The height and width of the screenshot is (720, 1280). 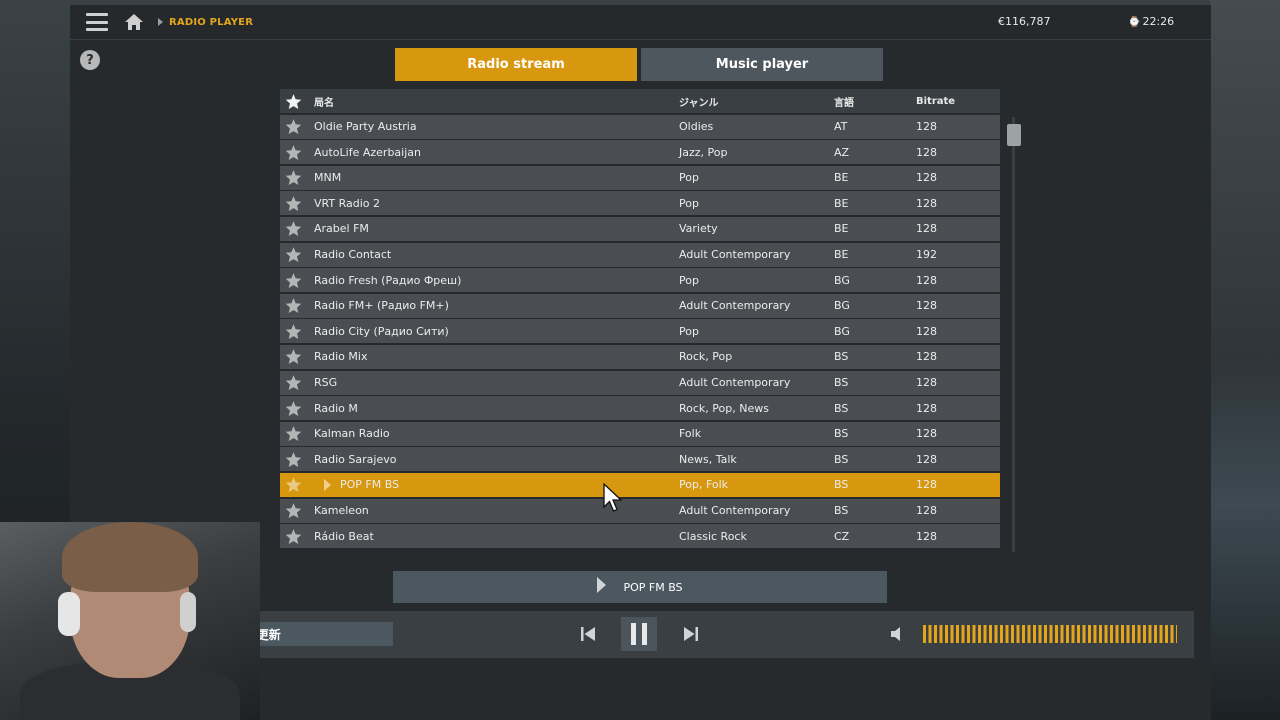 What do you see at coordinates (640, 587) in the screenshot?
I see `now-playing-bar: POP FM BS` at bounding box center [640, 587].